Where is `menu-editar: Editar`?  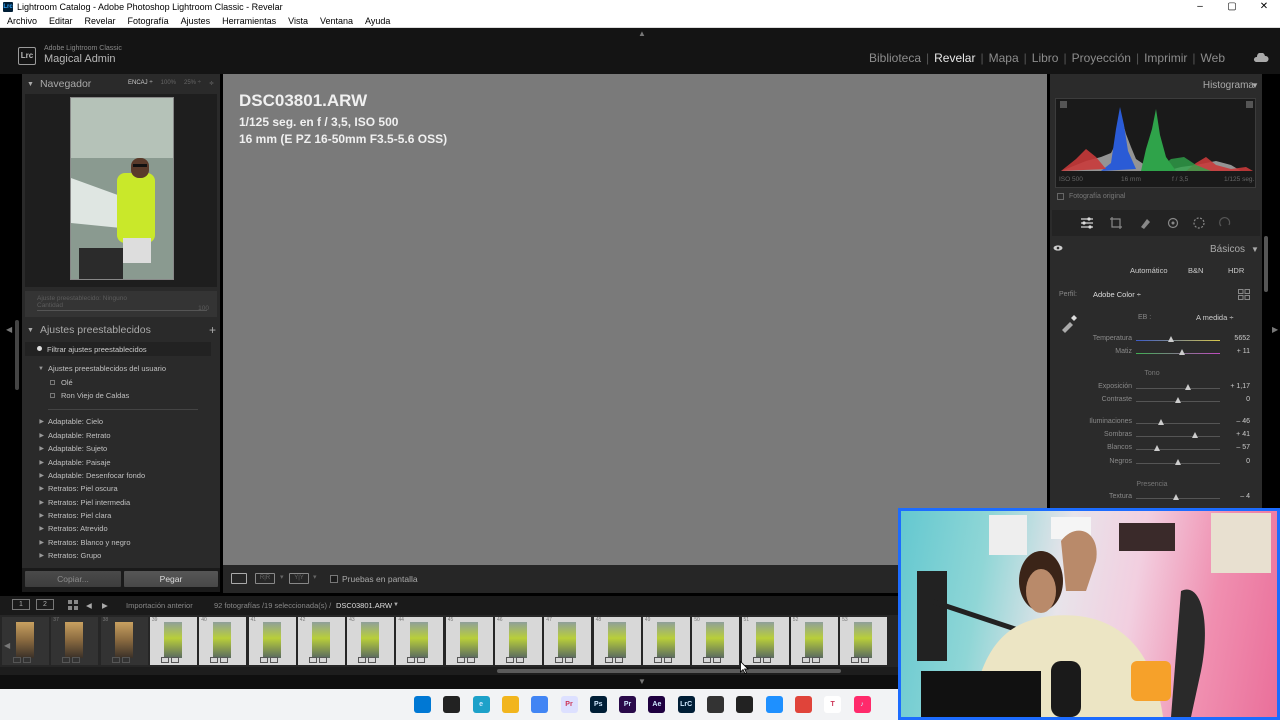 menu-editar: Editar is located at coordinates (60, 21).